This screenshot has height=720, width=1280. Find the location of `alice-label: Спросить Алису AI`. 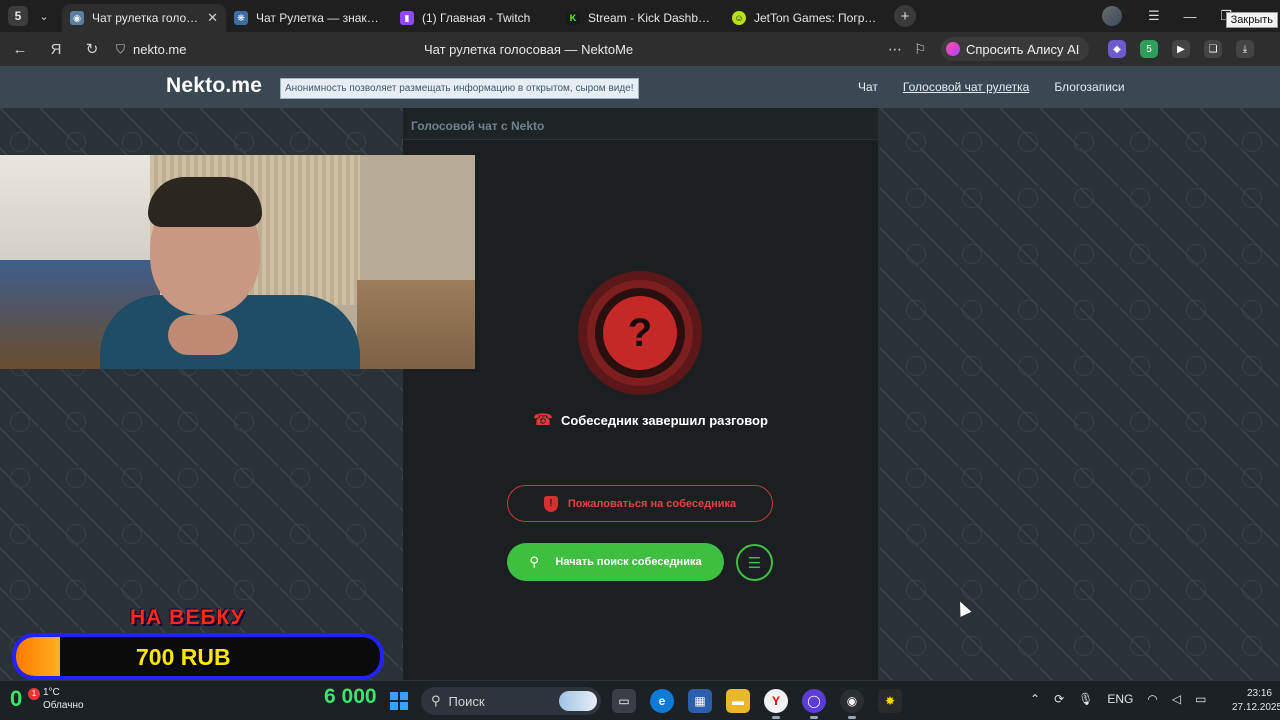

alice-label: Спросить Алису AI is located at coordinates (1023, 49).